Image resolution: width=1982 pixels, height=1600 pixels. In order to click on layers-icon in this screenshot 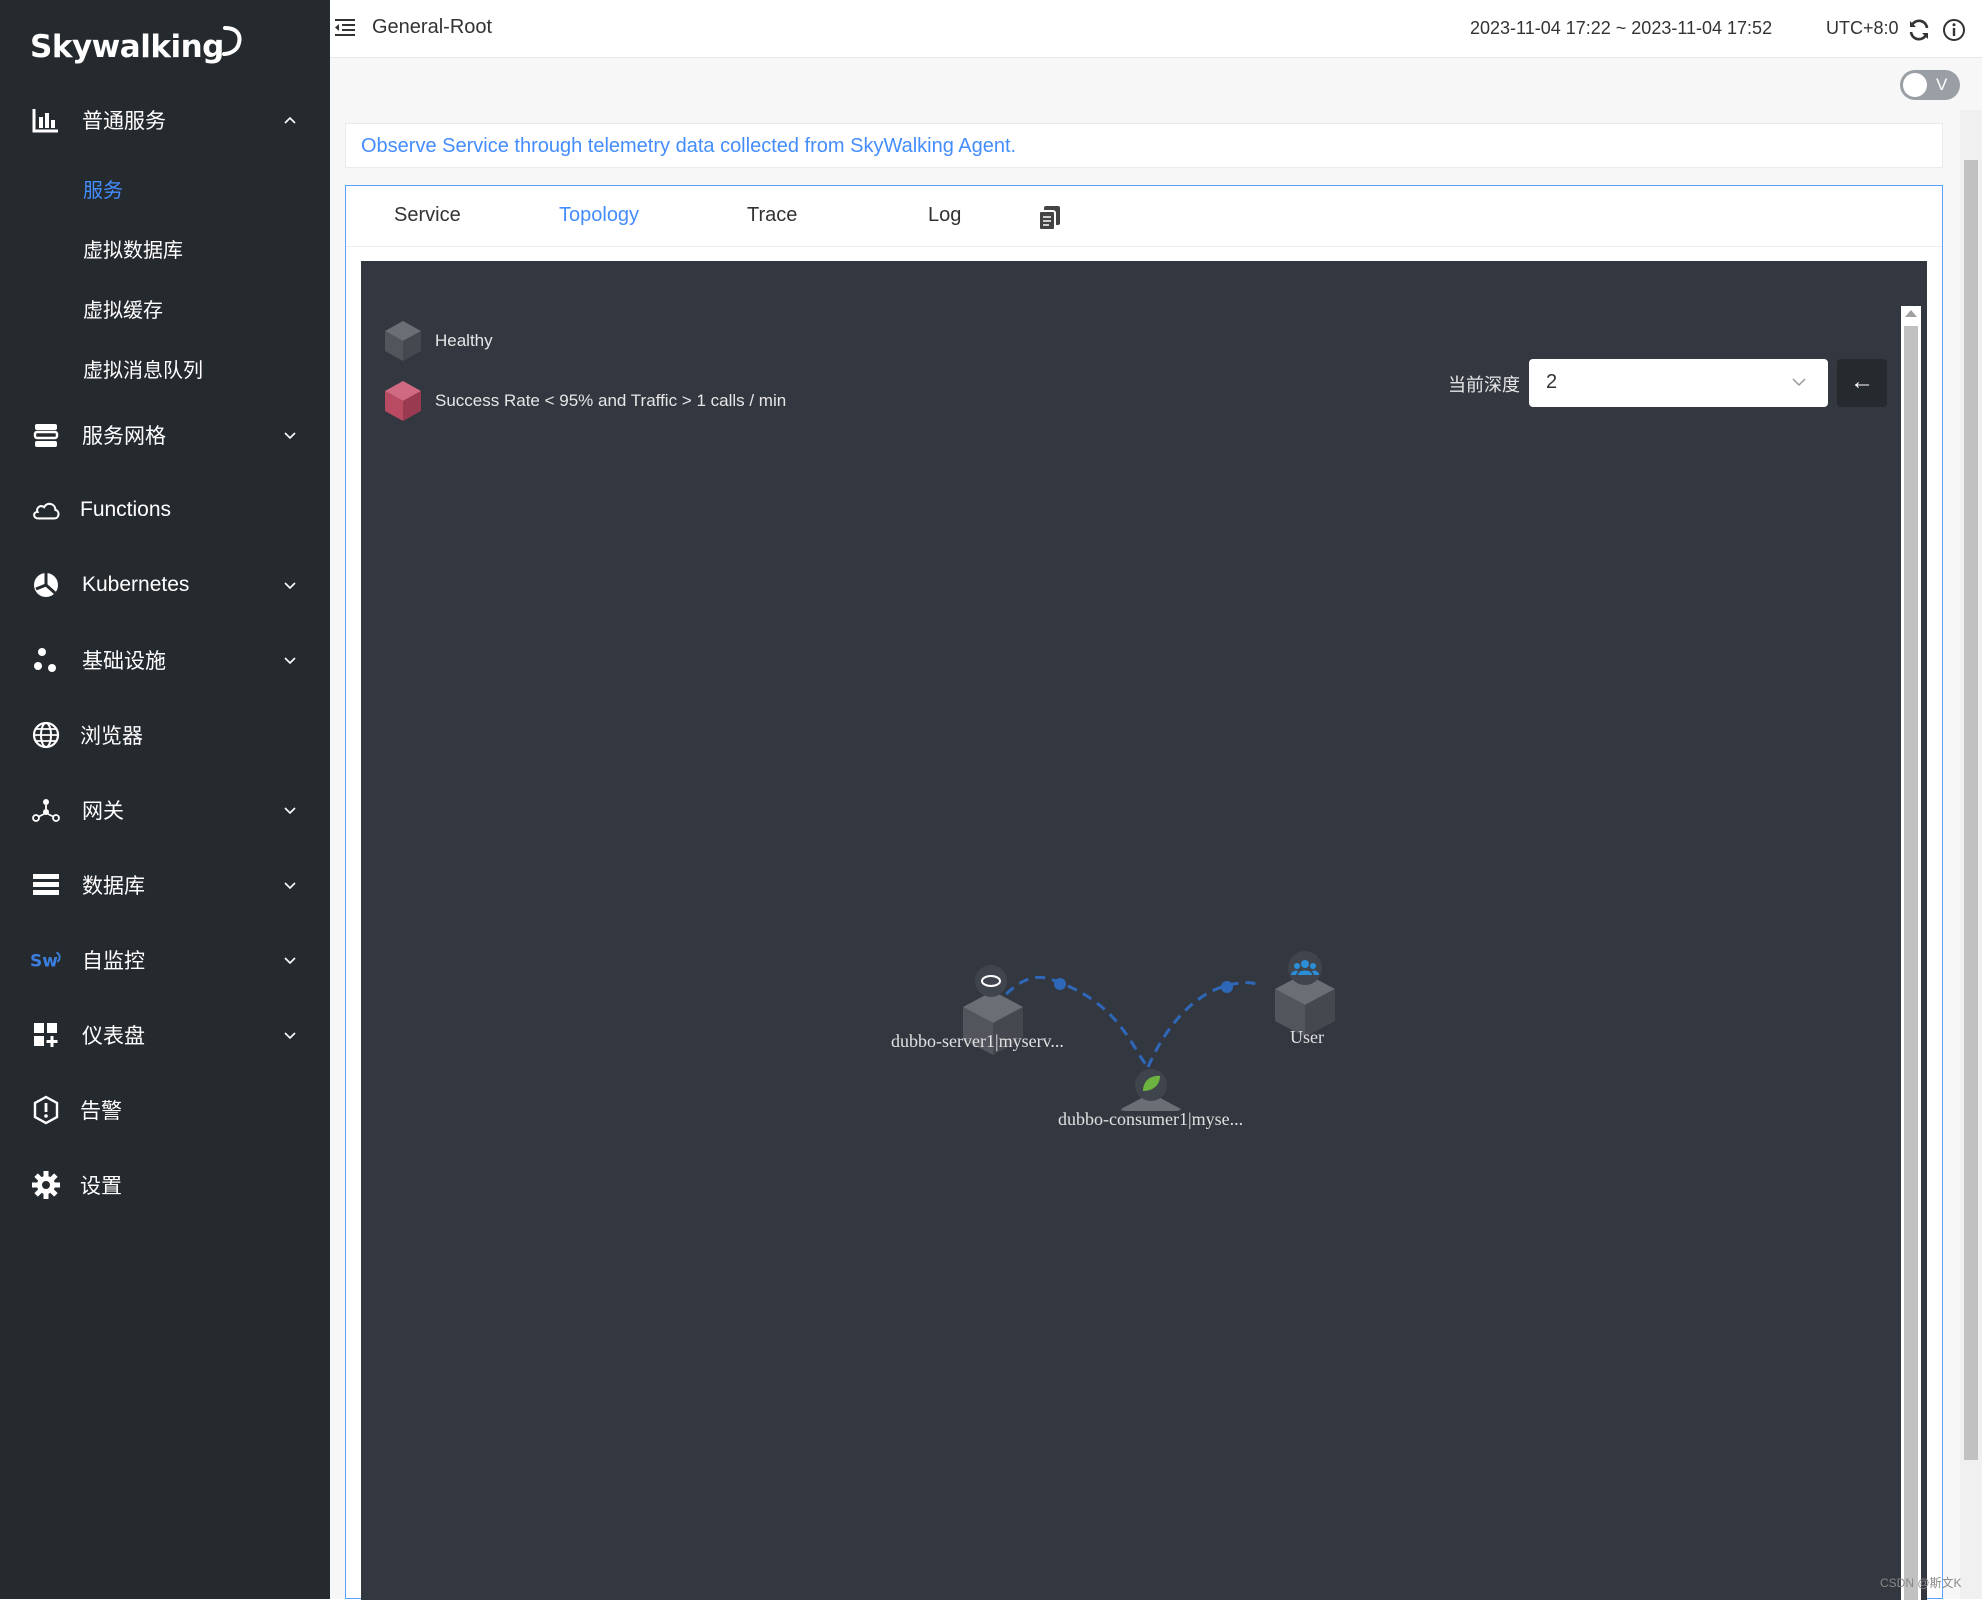, I will do `click(46, 435)`.